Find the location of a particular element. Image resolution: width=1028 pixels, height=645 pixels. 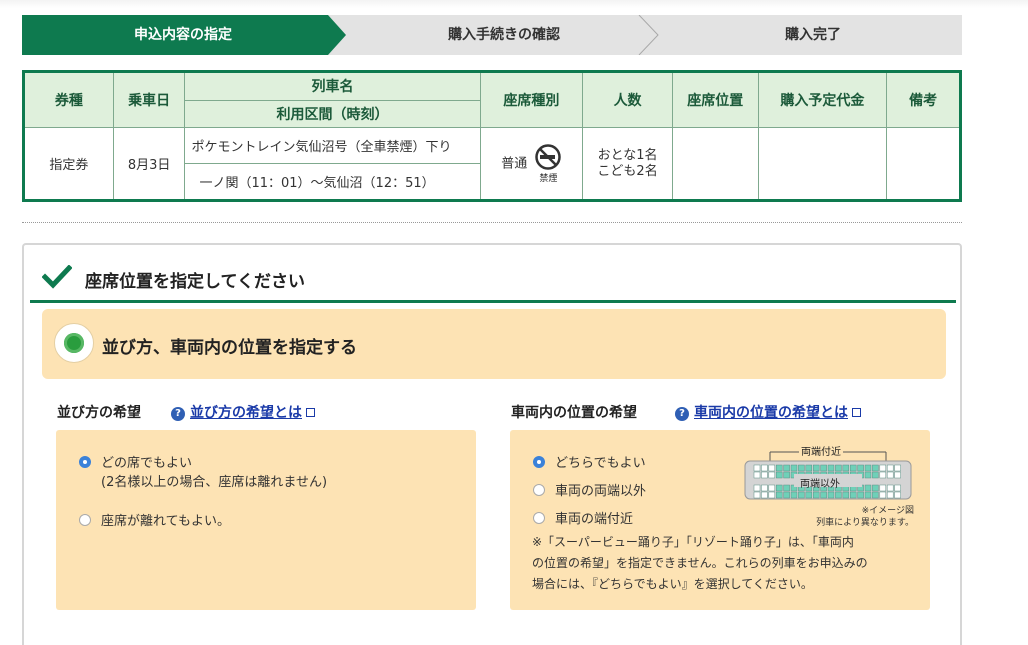

arrangement-option-note: (2名様以上の場合、座席は離れません) is located at coordinates (214, 482).